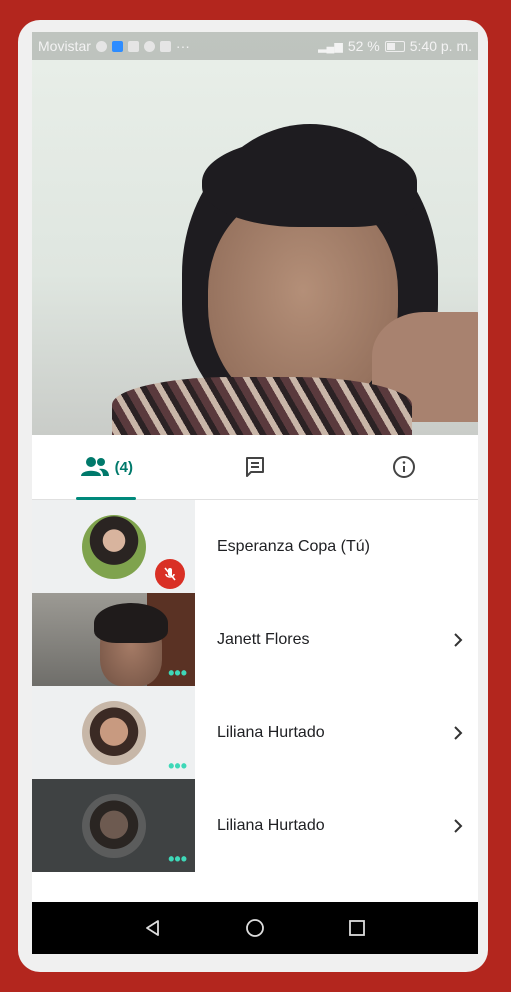  I want to click on mail-icon, so click(133, 46).